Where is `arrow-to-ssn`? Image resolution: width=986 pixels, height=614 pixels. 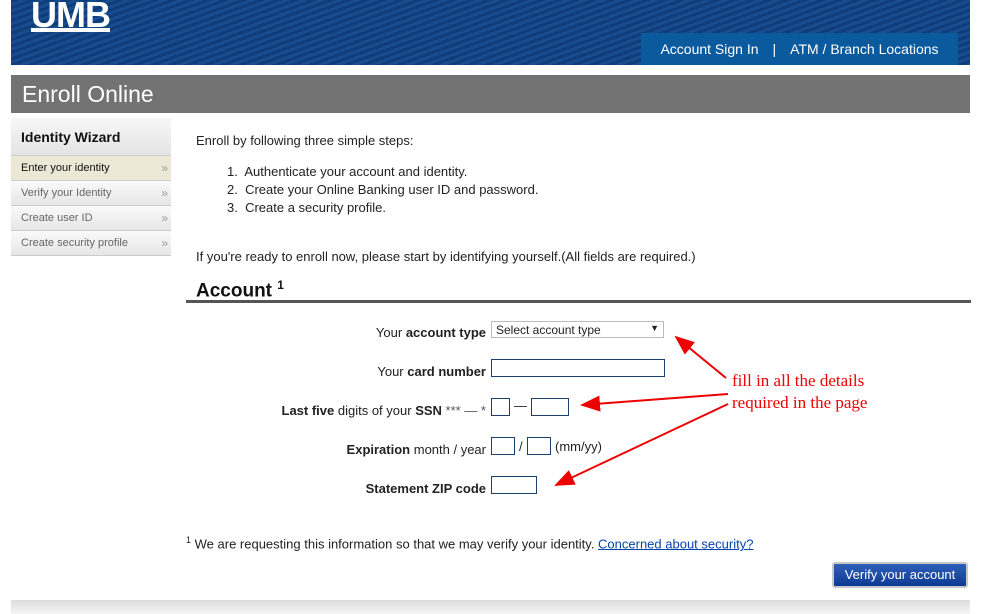 arrow-to-ssn is located at coordinates (654, 402).